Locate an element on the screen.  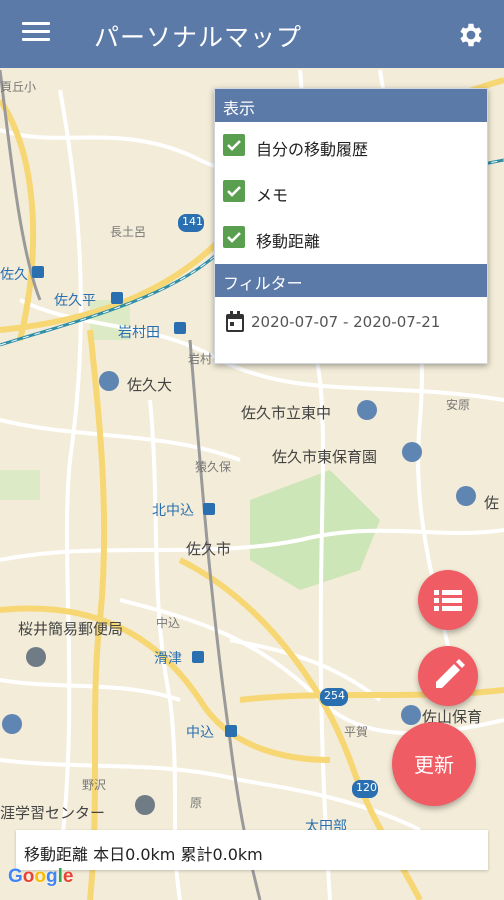
map-label: 北中込 is located at coordinates (173, 511).